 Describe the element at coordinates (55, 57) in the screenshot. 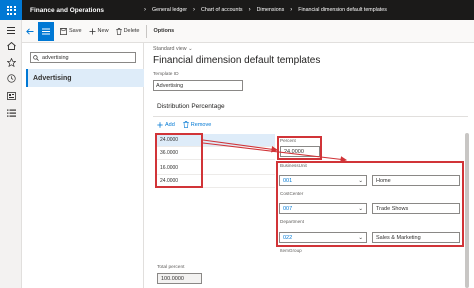

I see `search-value: advertising` at that location.